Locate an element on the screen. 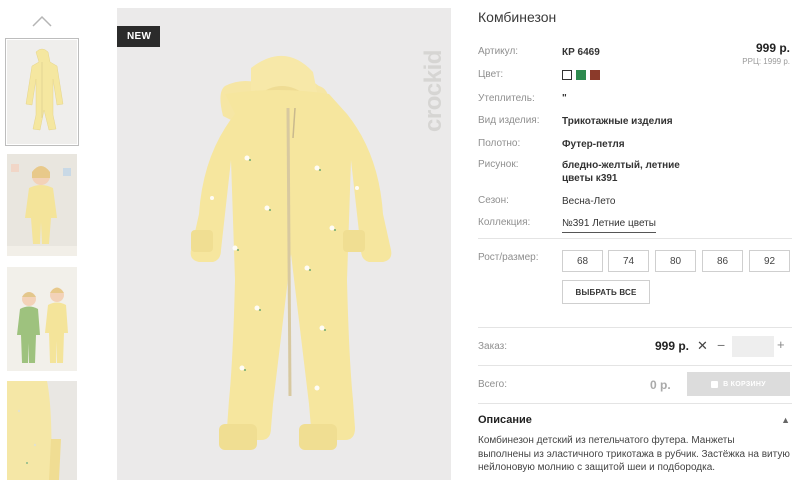  article-value: КР 6469 is located at coordinates (581, 52).